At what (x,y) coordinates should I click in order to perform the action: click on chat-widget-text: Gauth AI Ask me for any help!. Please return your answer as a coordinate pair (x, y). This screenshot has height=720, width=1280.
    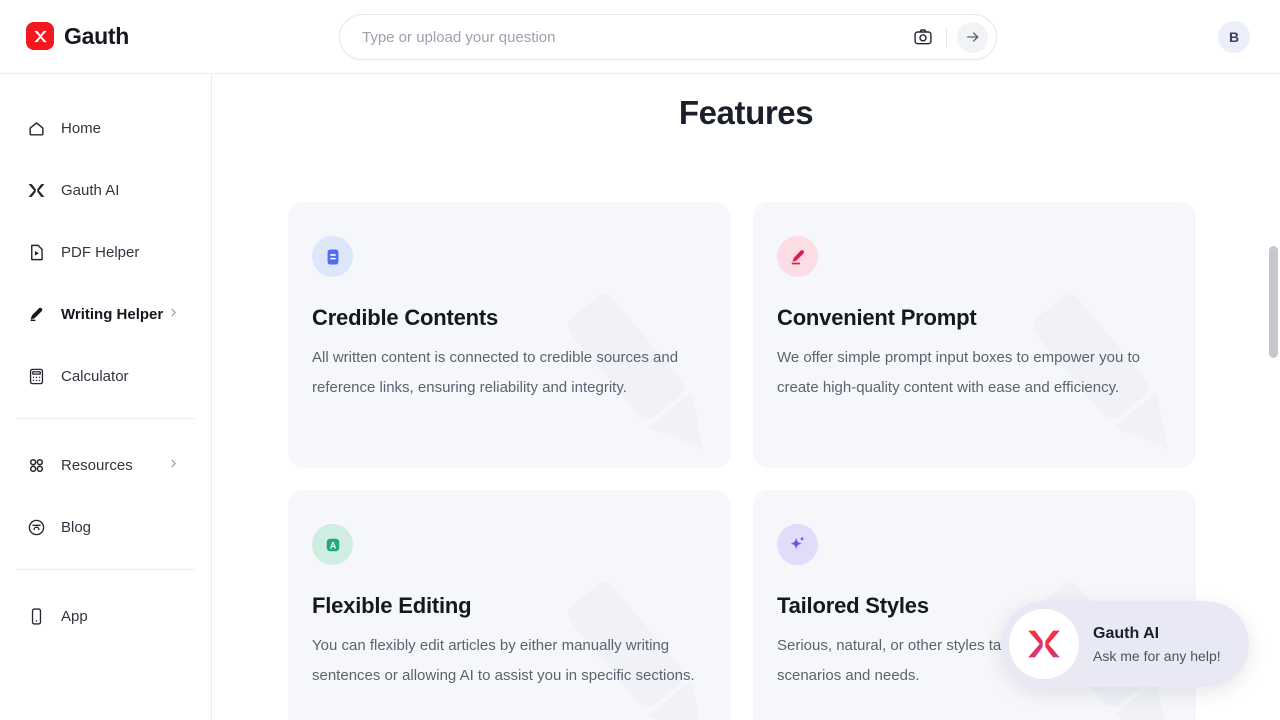
    Looking at the image, I should click on (1157, 644).